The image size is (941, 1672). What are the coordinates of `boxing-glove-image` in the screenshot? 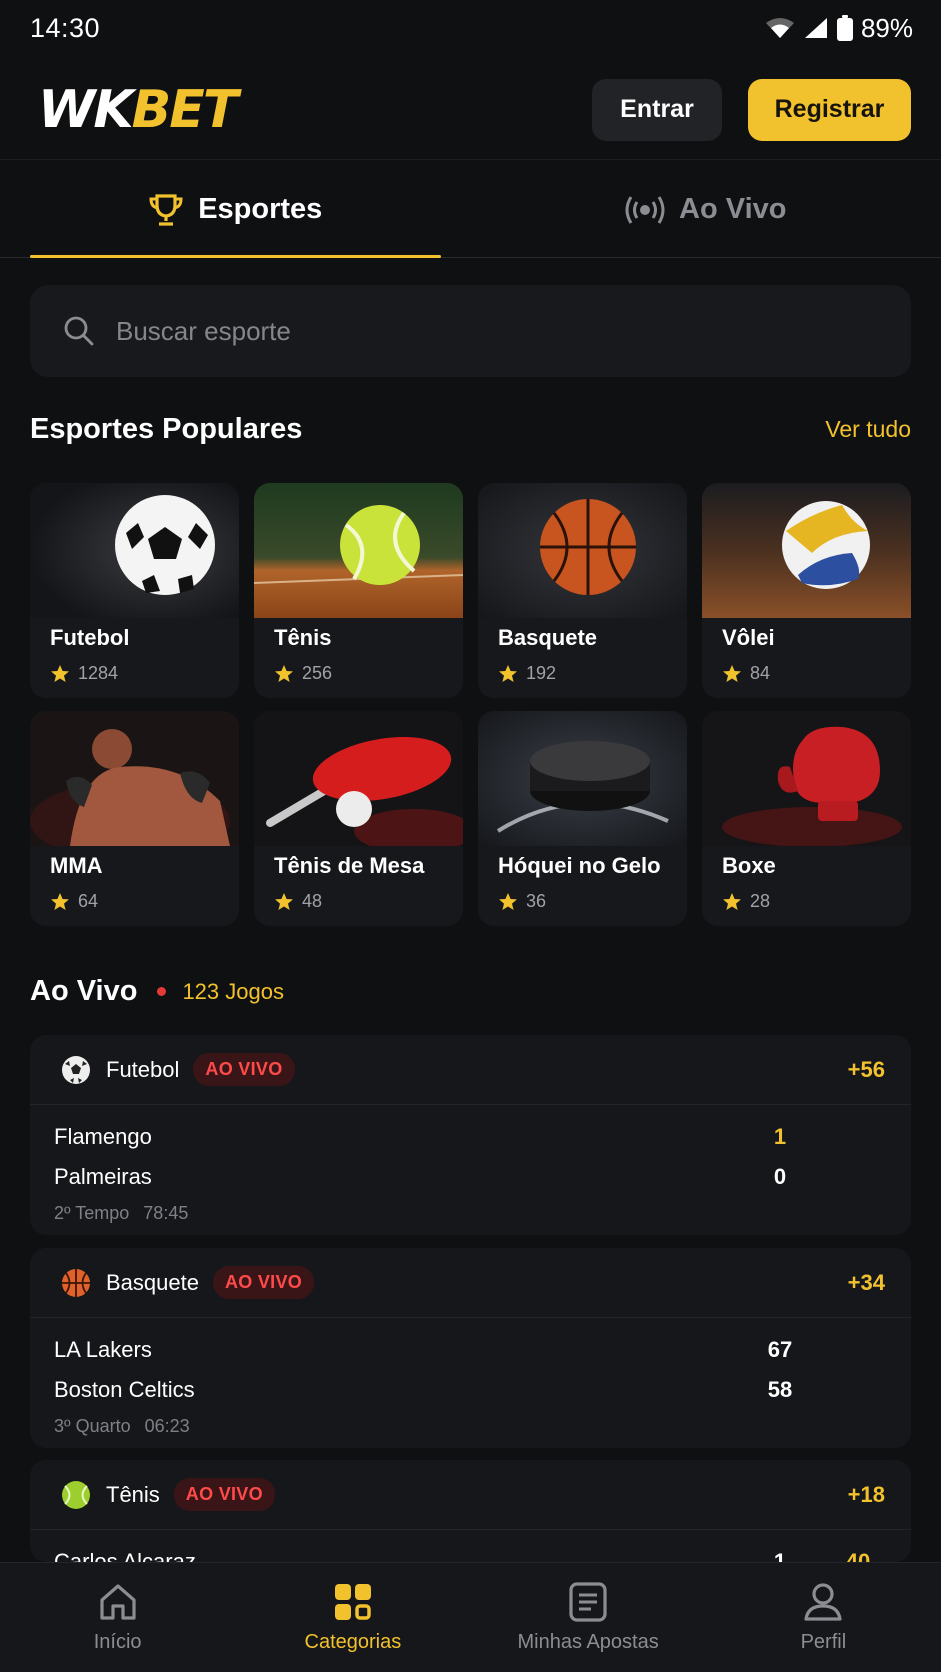 It's located at (806, 778).